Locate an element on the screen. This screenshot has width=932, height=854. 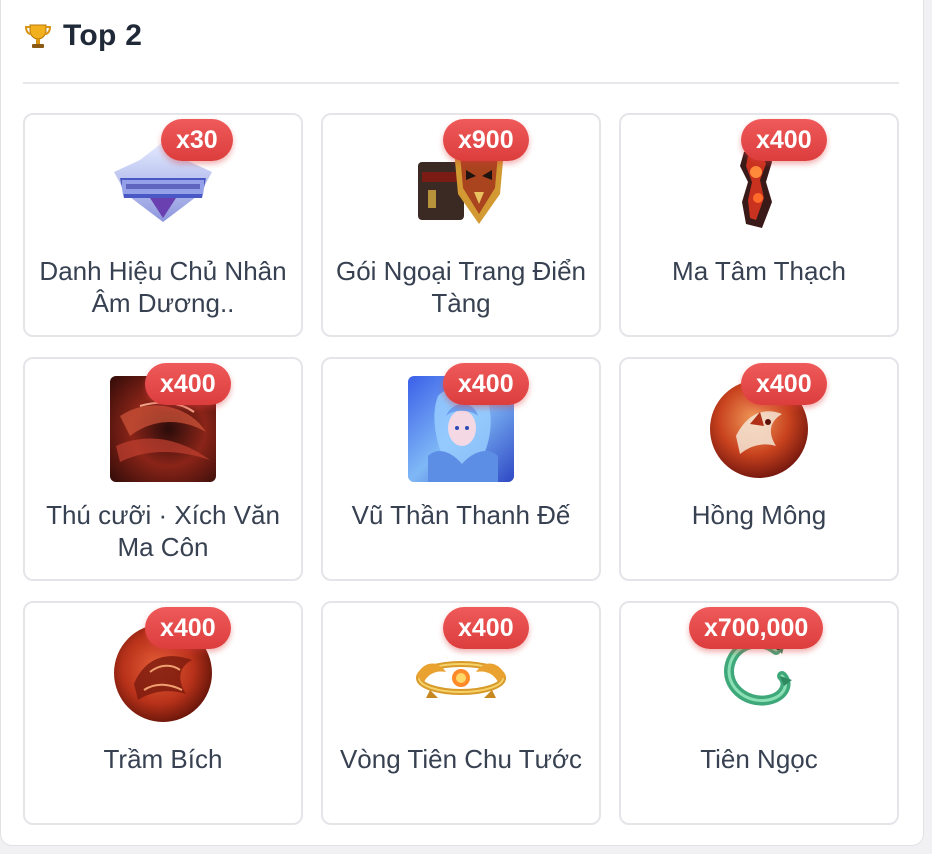
trophy-icon is located at coordinates (38, 36).